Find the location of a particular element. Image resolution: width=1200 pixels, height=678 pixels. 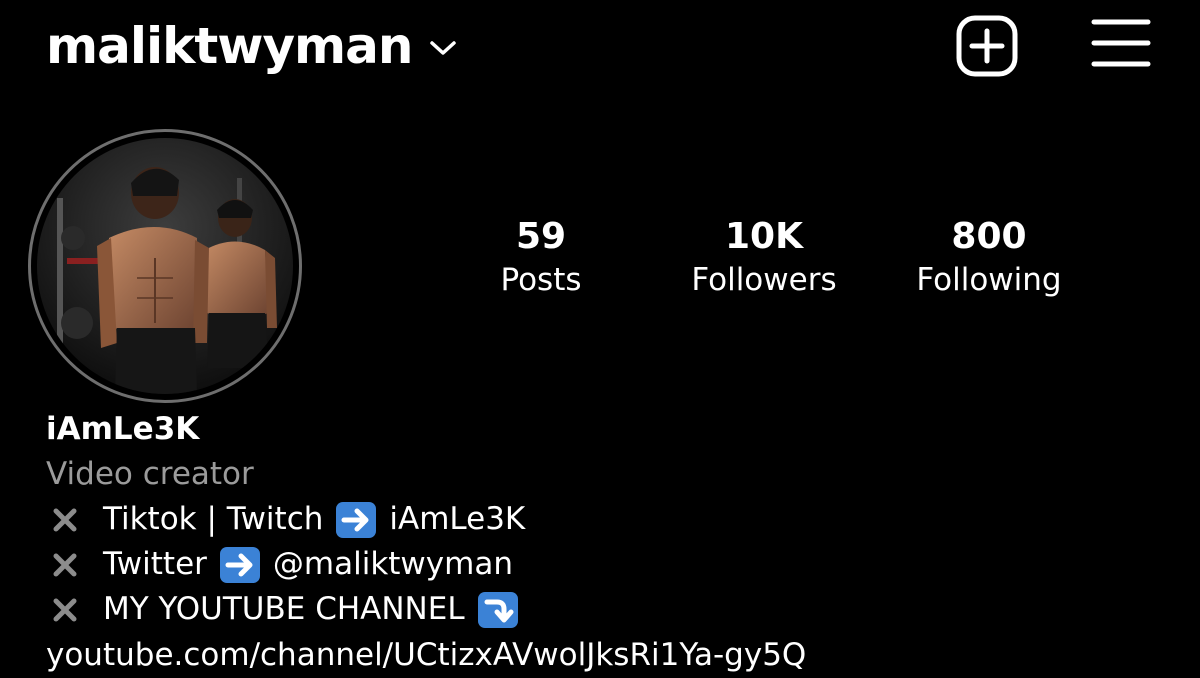

posts-label: Posts is located at coordinates (541, 280).